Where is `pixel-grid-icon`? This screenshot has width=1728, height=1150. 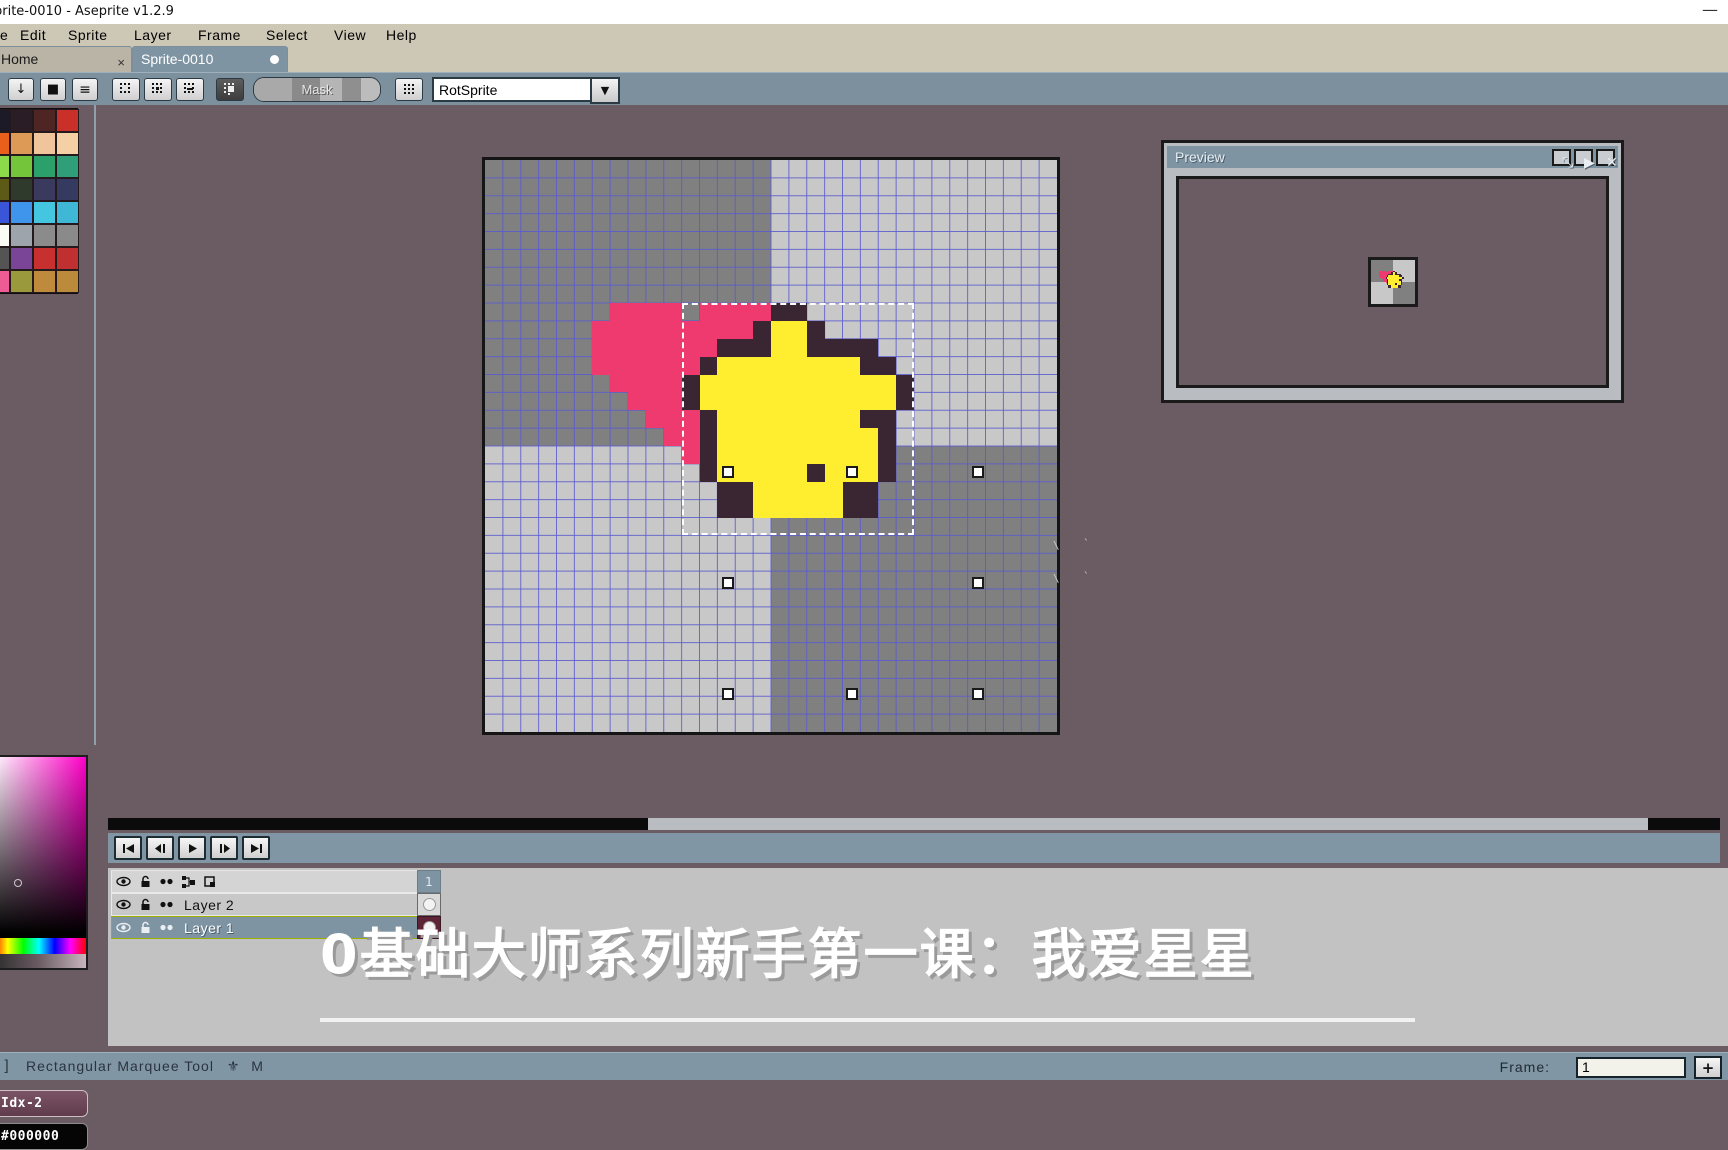 pixel-grid-icon is located at coordinates (409, 89).